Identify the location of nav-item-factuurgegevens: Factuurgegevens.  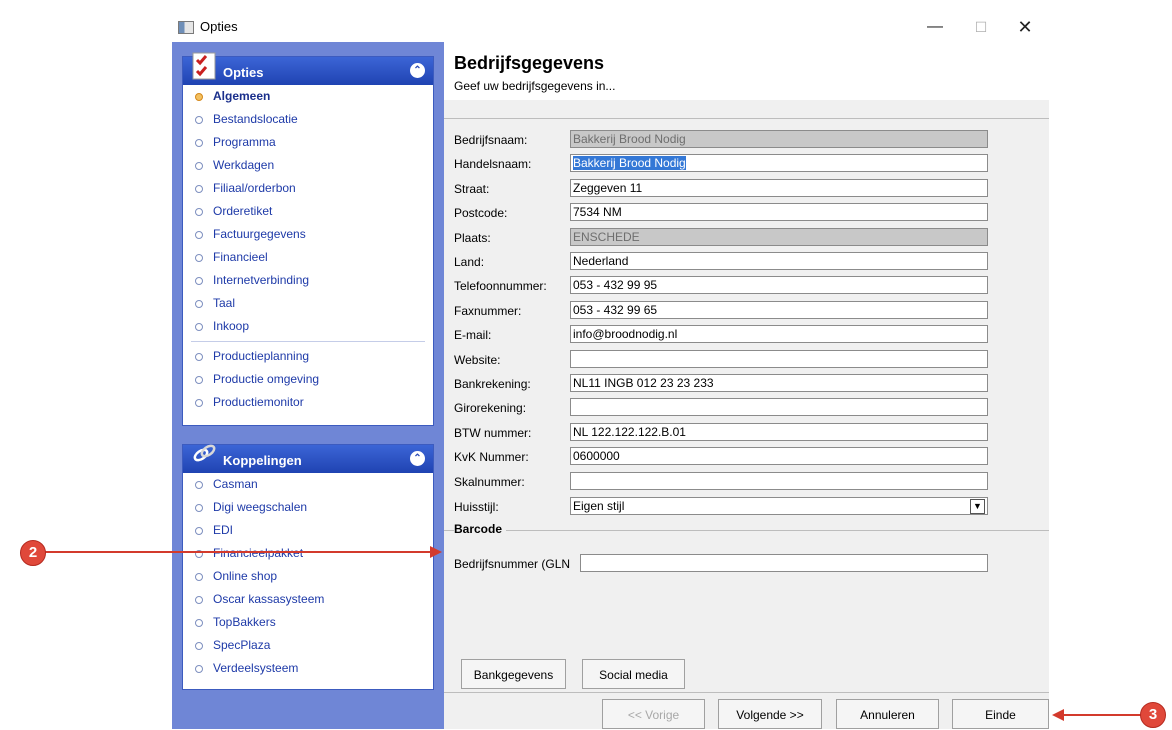
(308, 234).